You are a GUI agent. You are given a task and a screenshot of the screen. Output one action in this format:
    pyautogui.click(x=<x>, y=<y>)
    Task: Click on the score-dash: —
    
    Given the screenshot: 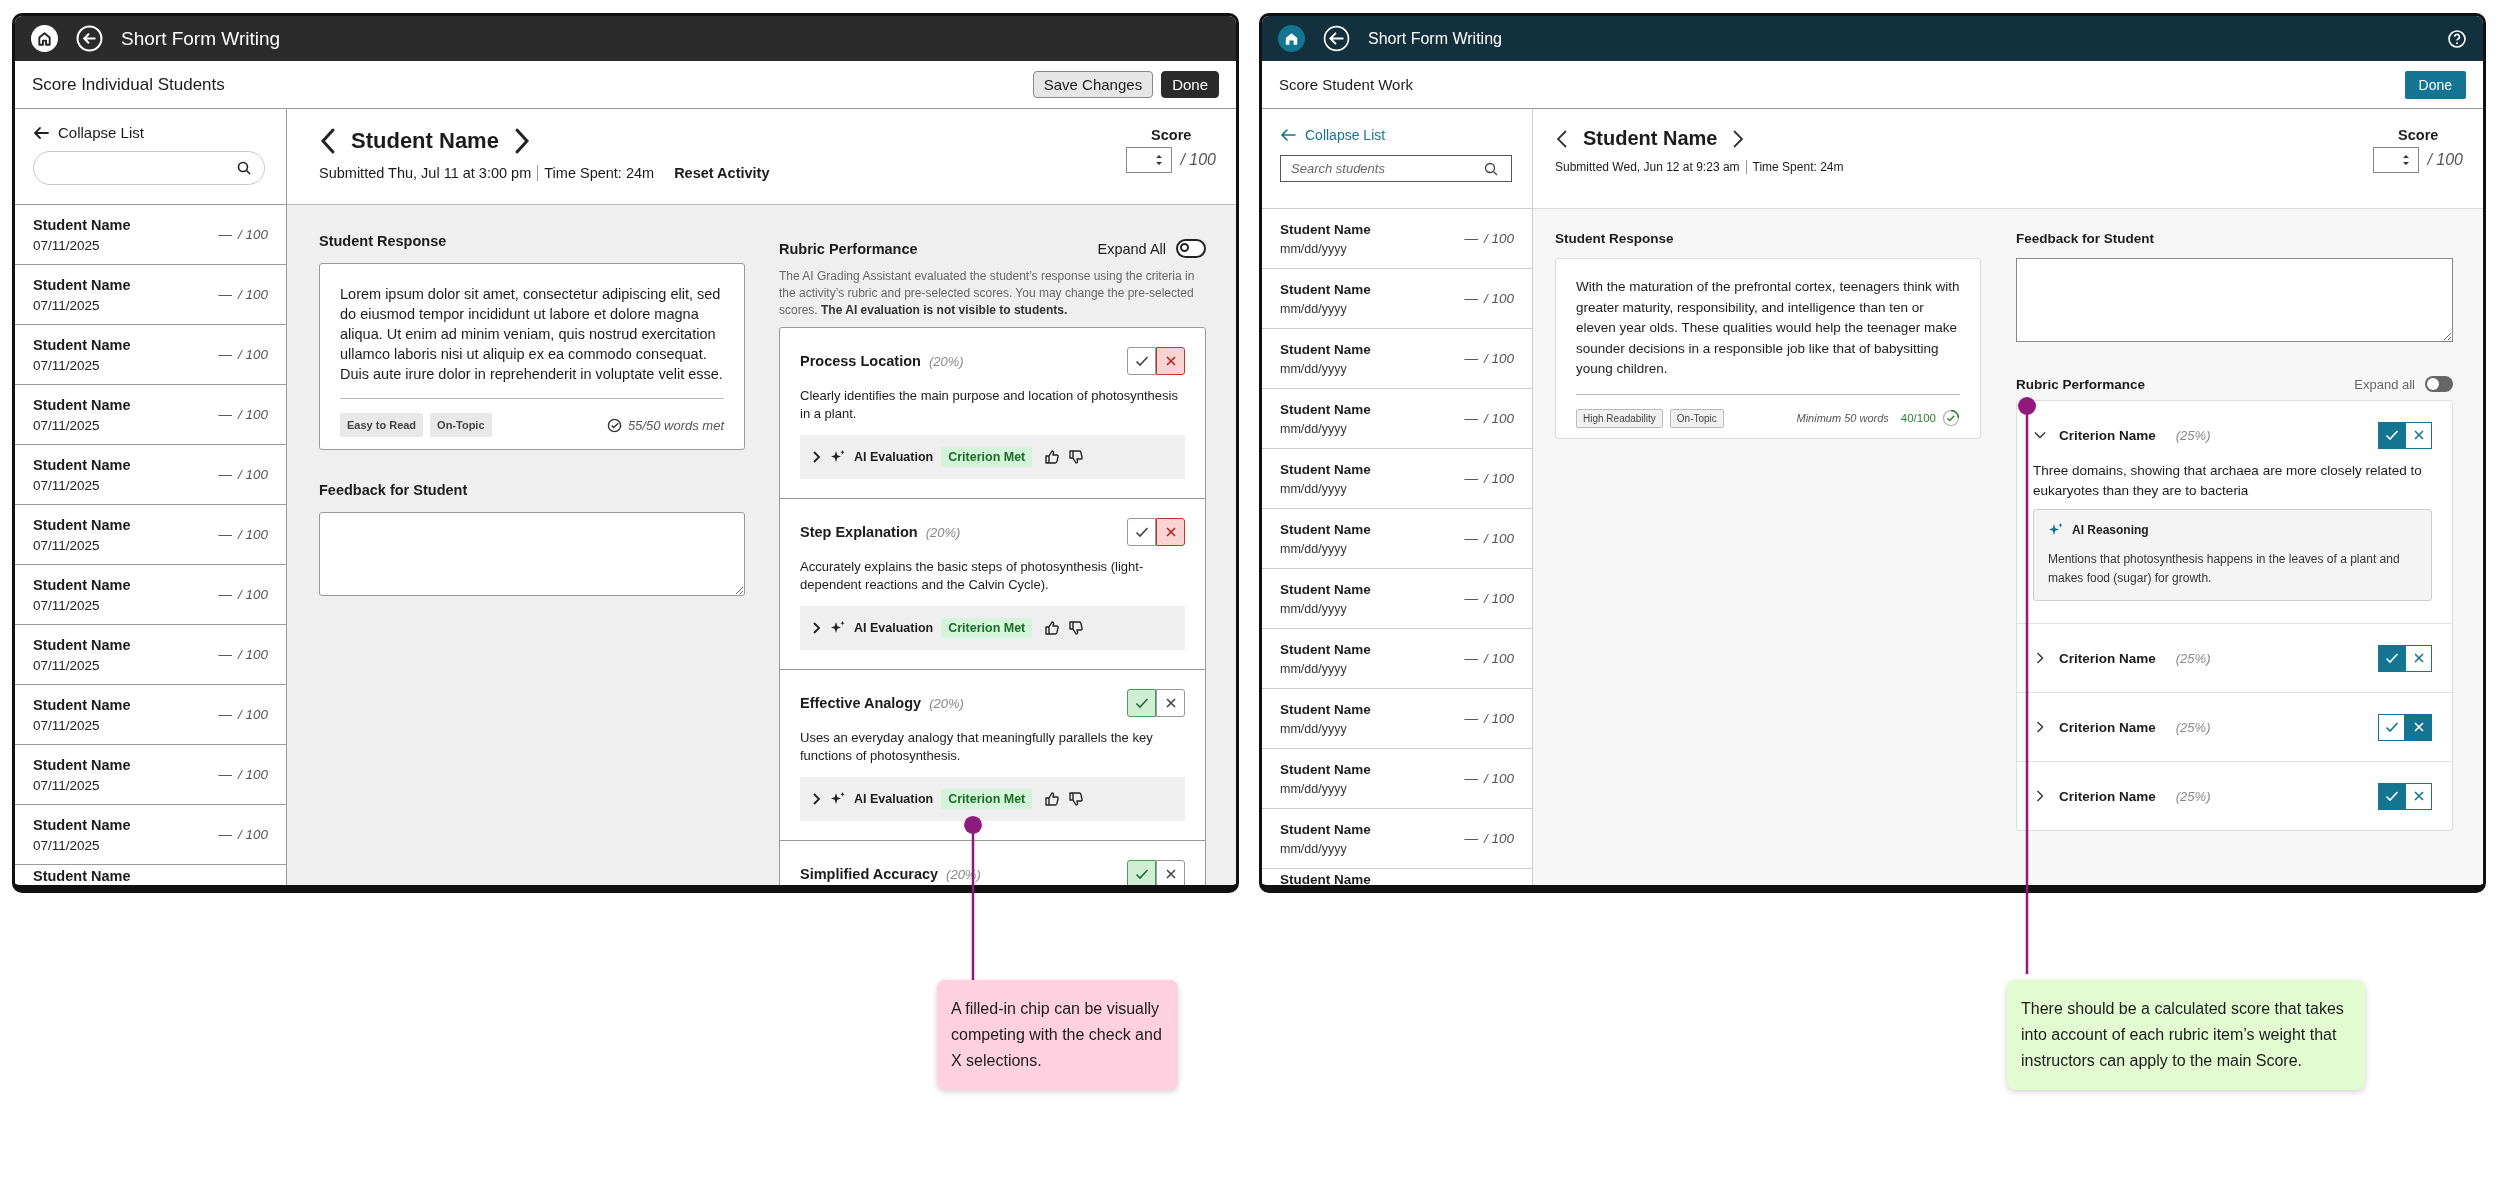 What is the action you would take?
    pyautogui.click(x=225, y=354)
    